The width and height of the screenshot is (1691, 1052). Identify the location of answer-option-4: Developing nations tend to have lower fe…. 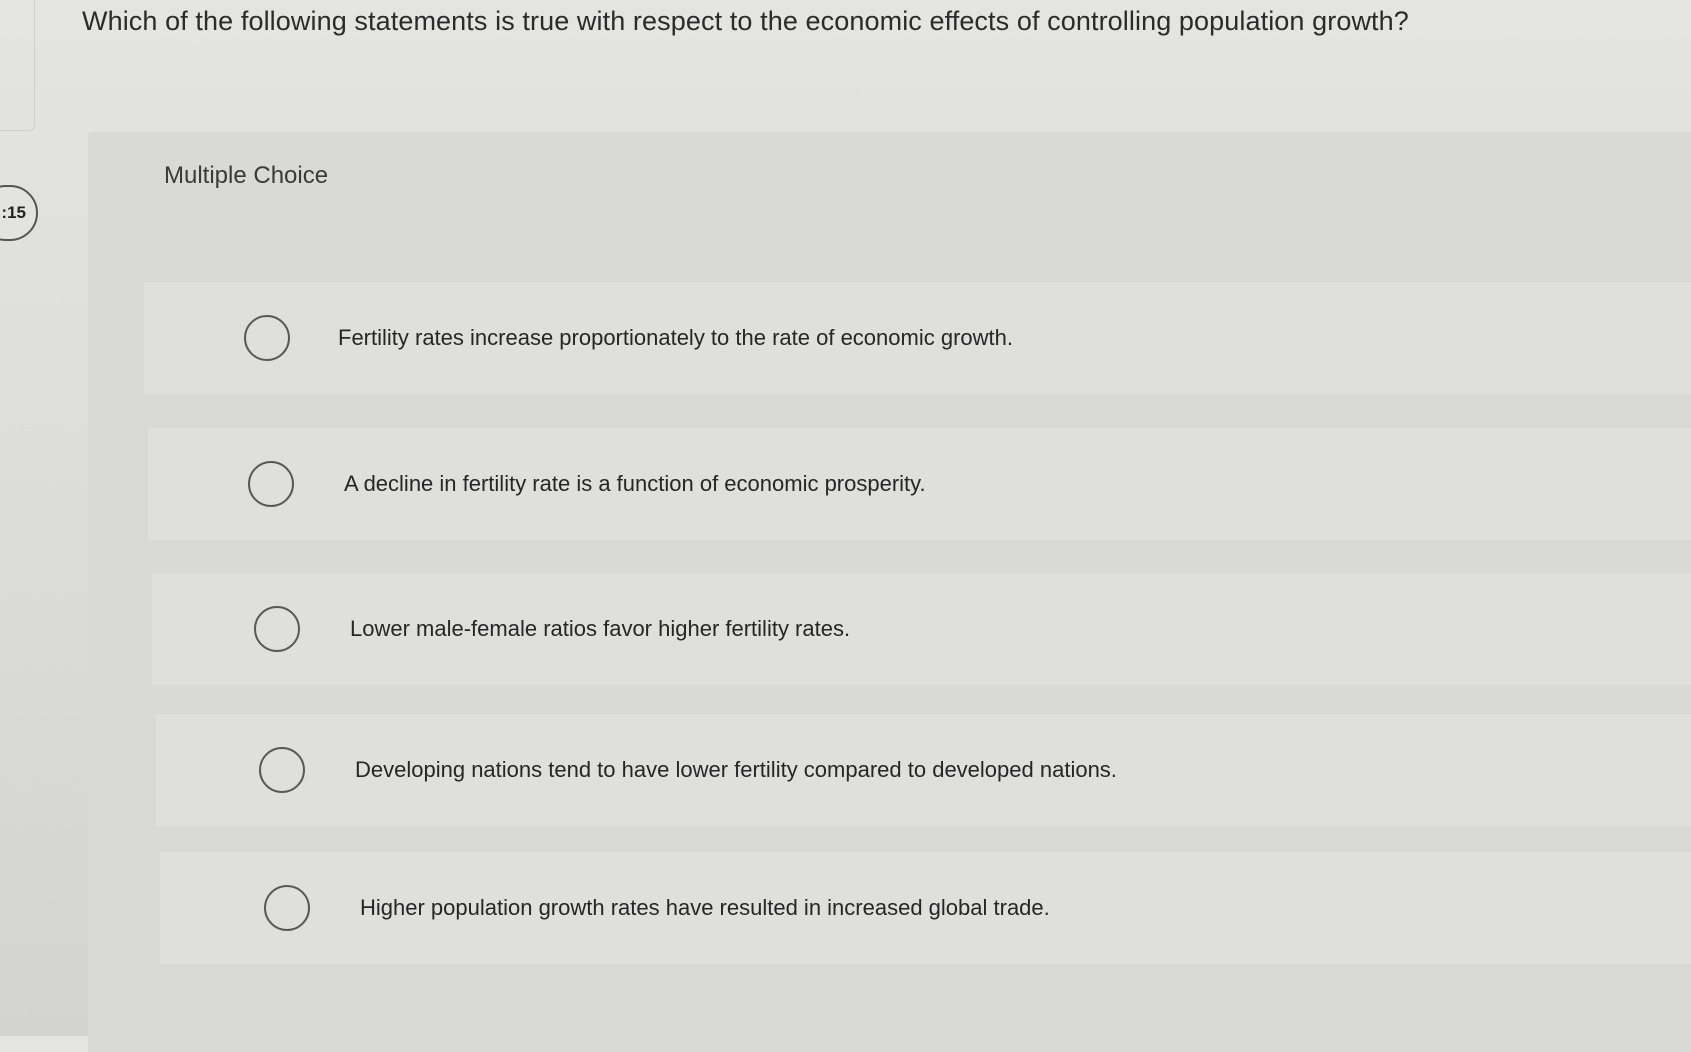
(923, 770).